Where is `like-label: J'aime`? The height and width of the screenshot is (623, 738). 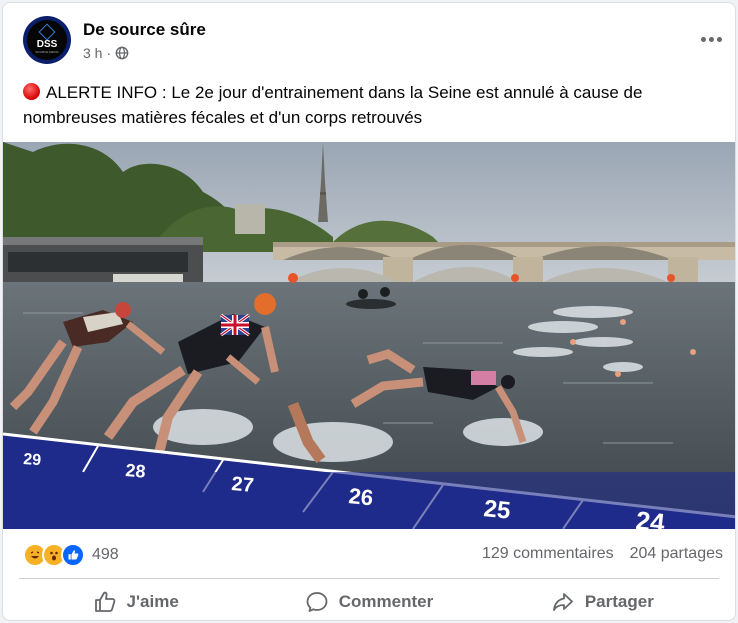
like-label: J'aime is located at coordinates (152, 601).